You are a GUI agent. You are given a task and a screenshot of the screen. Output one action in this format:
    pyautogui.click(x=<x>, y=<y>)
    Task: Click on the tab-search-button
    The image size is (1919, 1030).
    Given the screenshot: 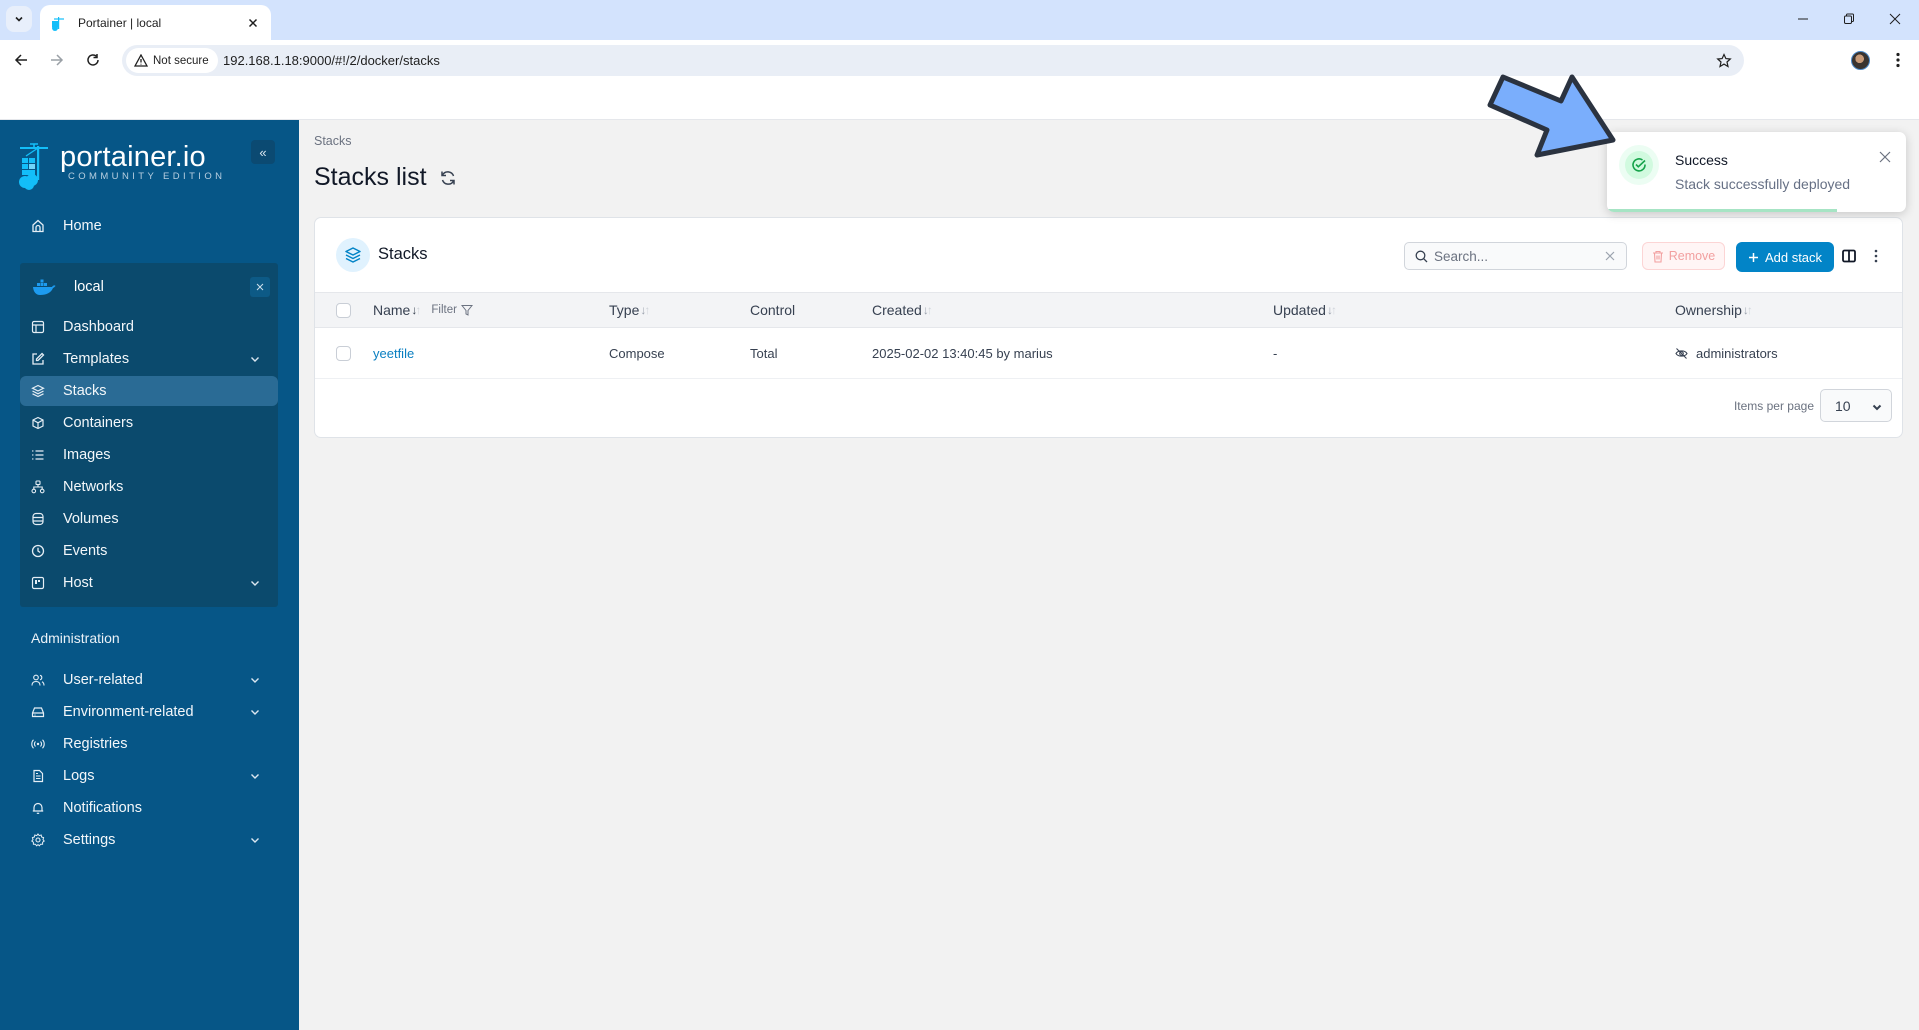 What is the action you would take?
    pyautogui.click(x=19, y=19)
    